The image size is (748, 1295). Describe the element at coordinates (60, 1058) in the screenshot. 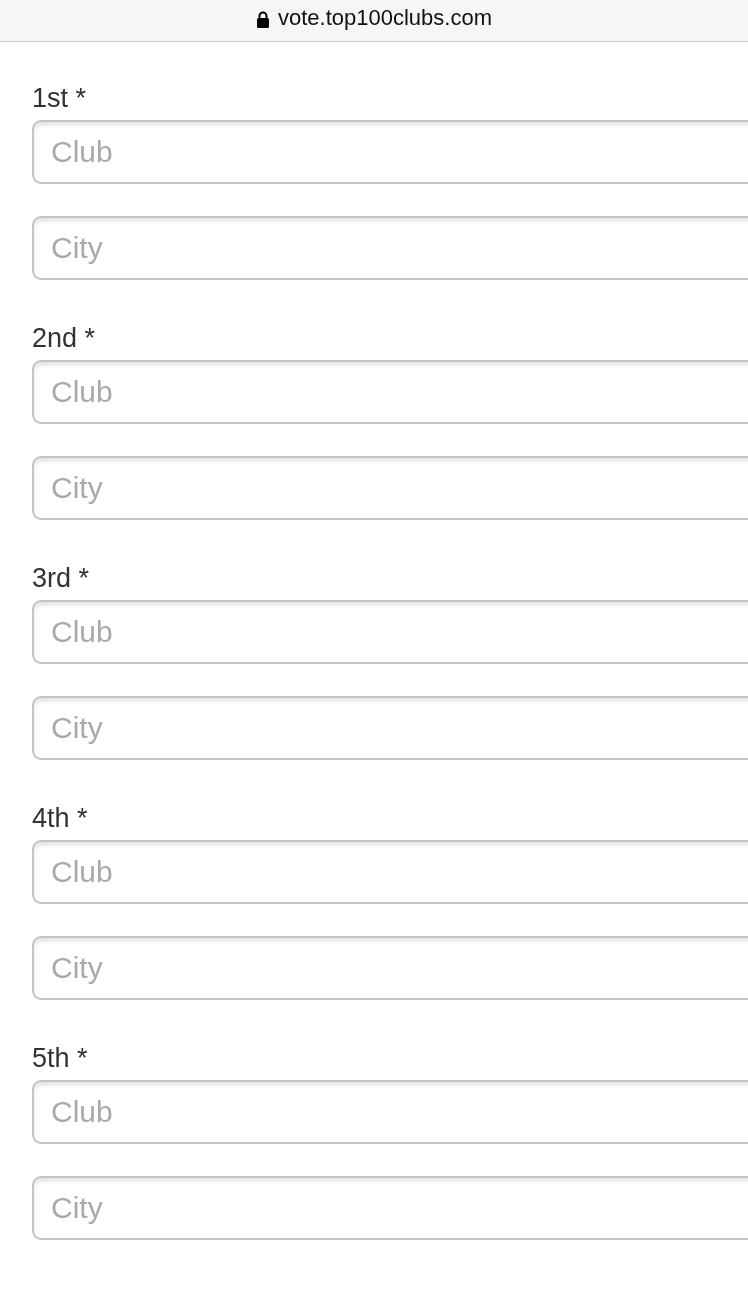

I see `field-label: 5th *` at that location.